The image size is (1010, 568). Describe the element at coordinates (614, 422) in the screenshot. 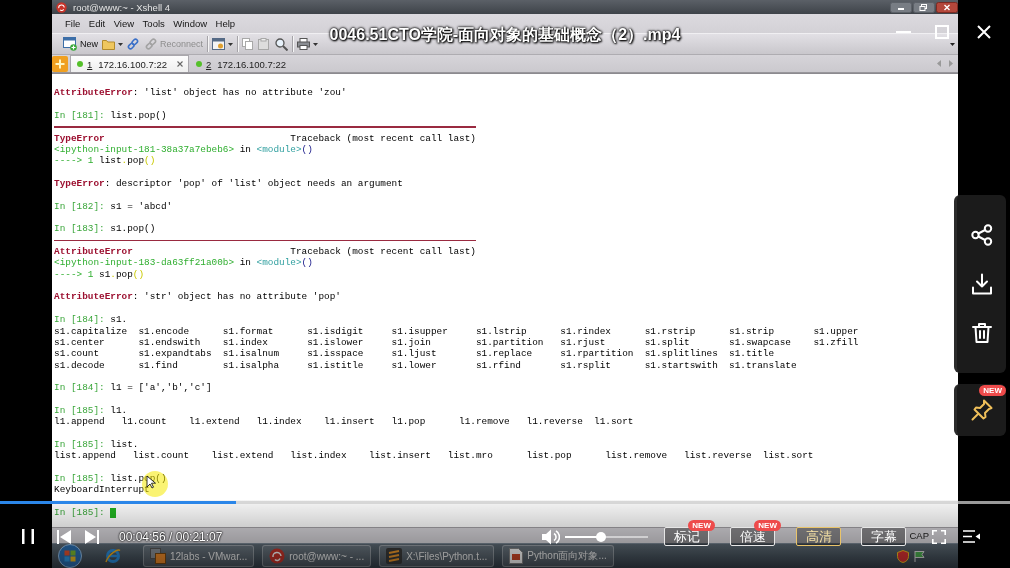

I see `completion-item: l1.sort` at that location.